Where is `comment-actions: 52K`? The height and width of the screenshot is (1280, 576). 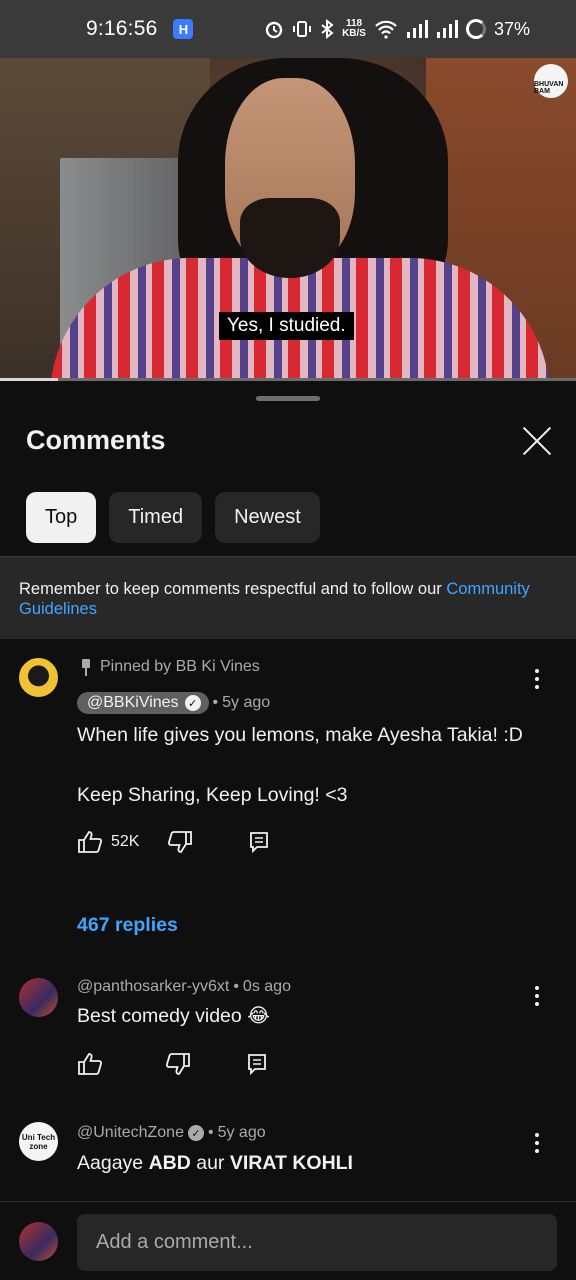 comment-actions: 52K is located at coordinates (173, 842).